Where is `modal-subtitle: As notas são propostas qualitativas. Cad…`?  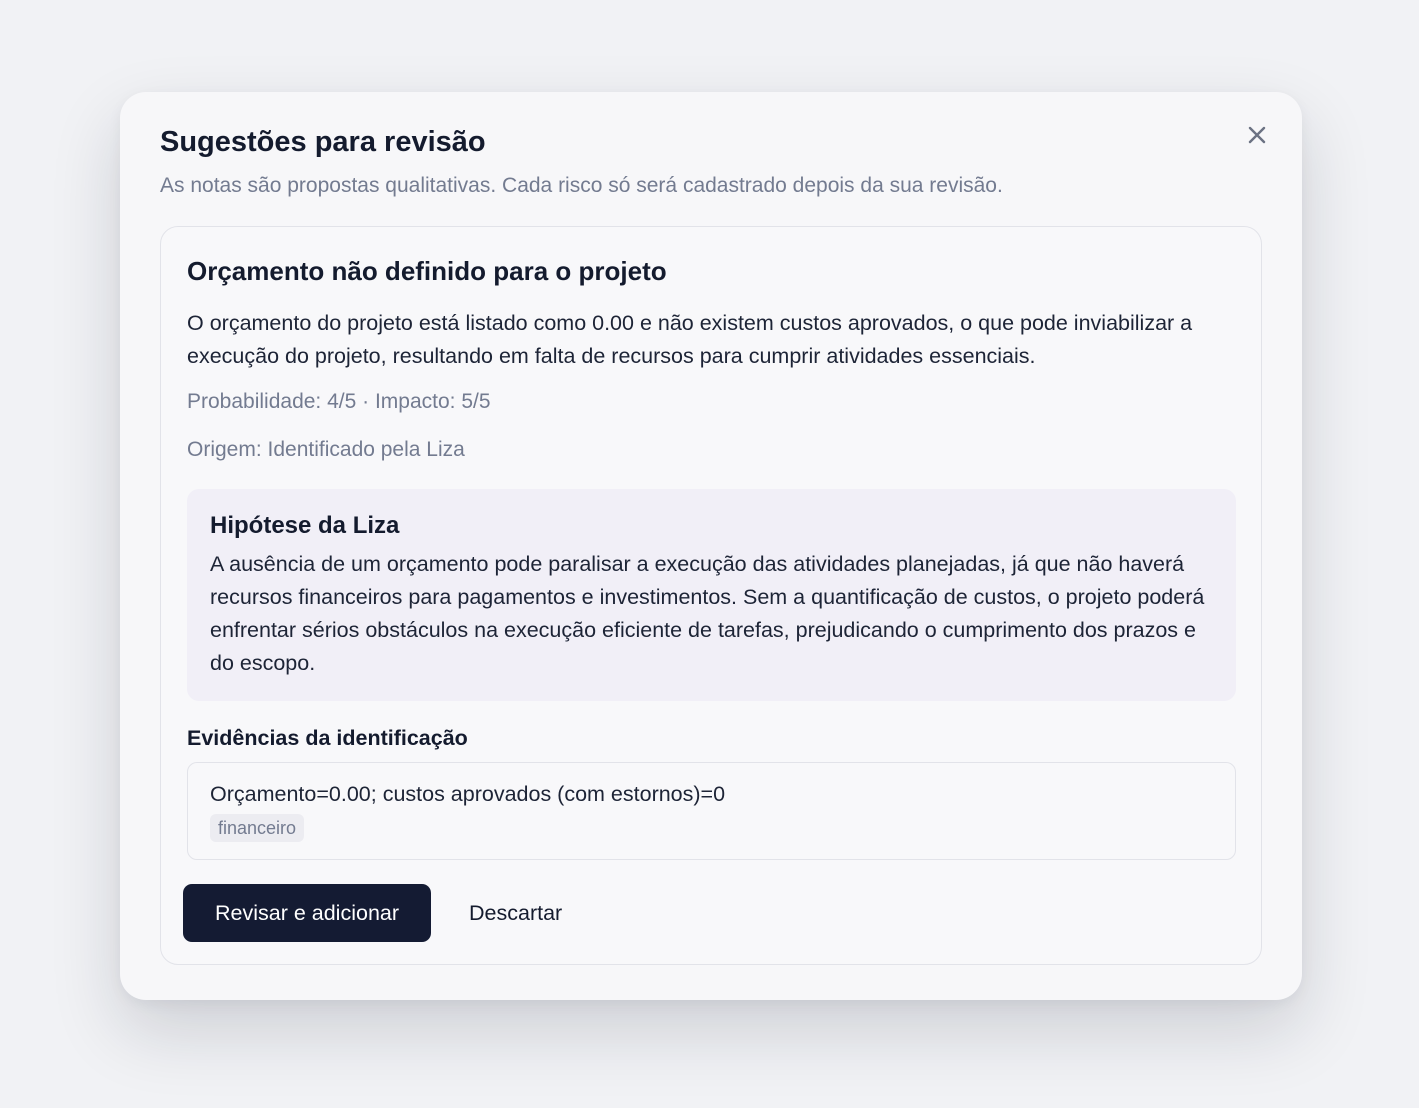 modal-subtitle: As notas são propostas qualitativas. Cad… is located at coordinates (581, 185).